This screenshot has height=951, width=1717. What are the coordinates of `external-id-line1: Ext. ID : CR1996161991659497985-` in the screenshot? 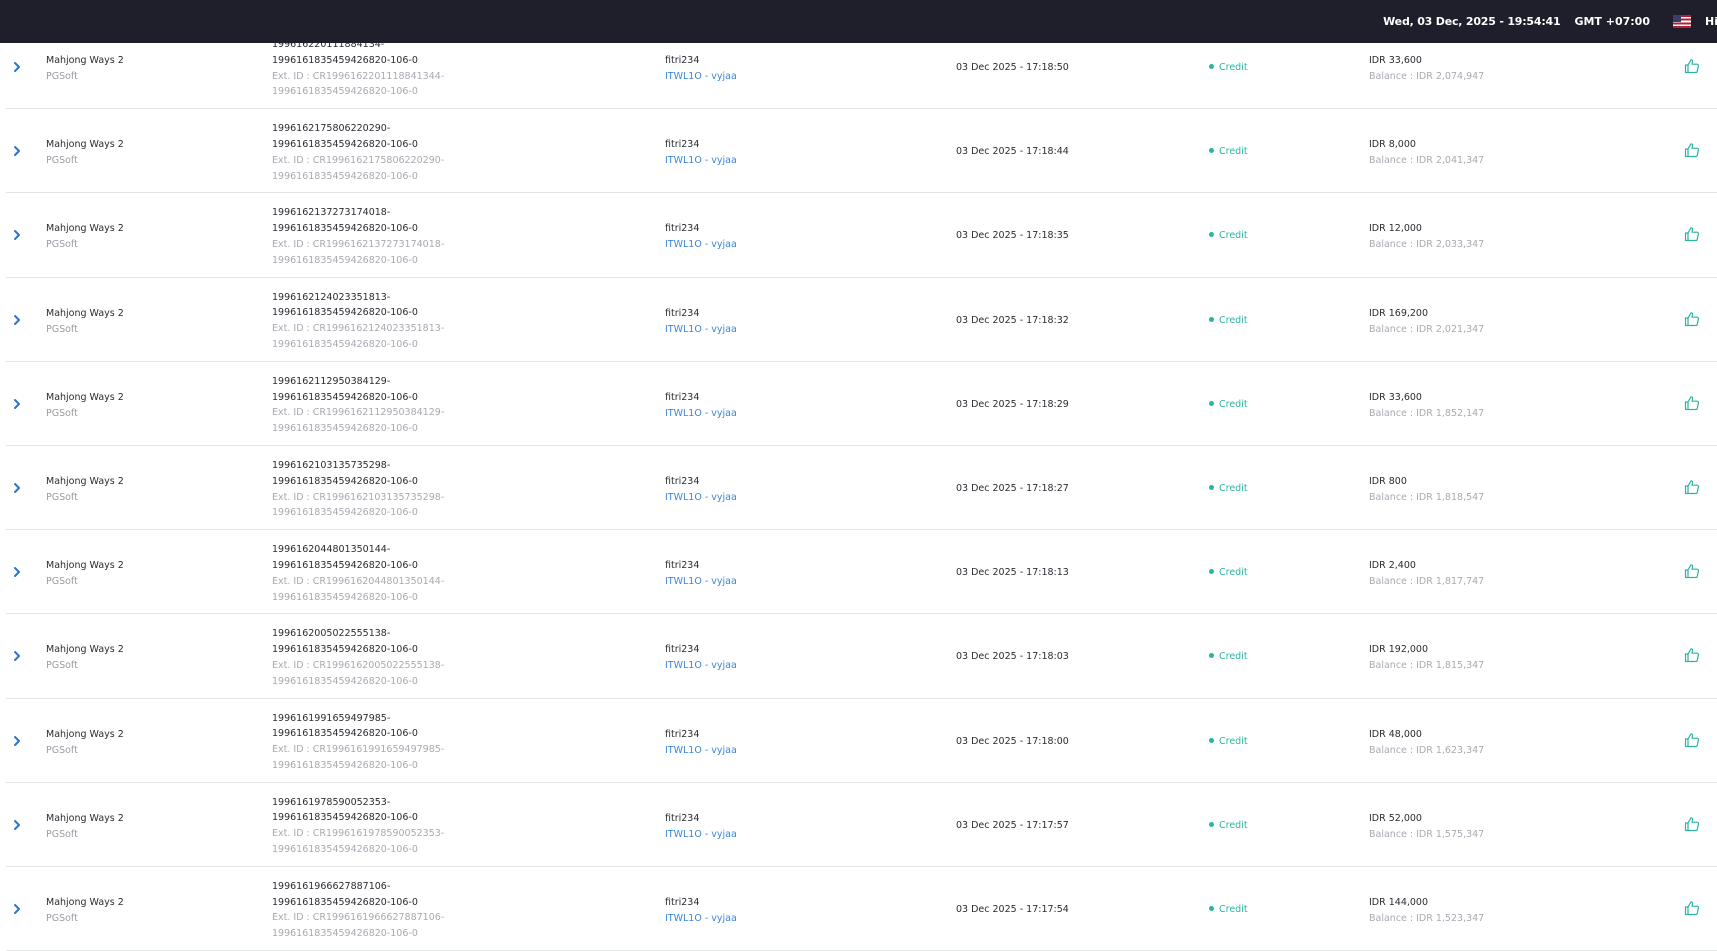 It's located at (358, 750).